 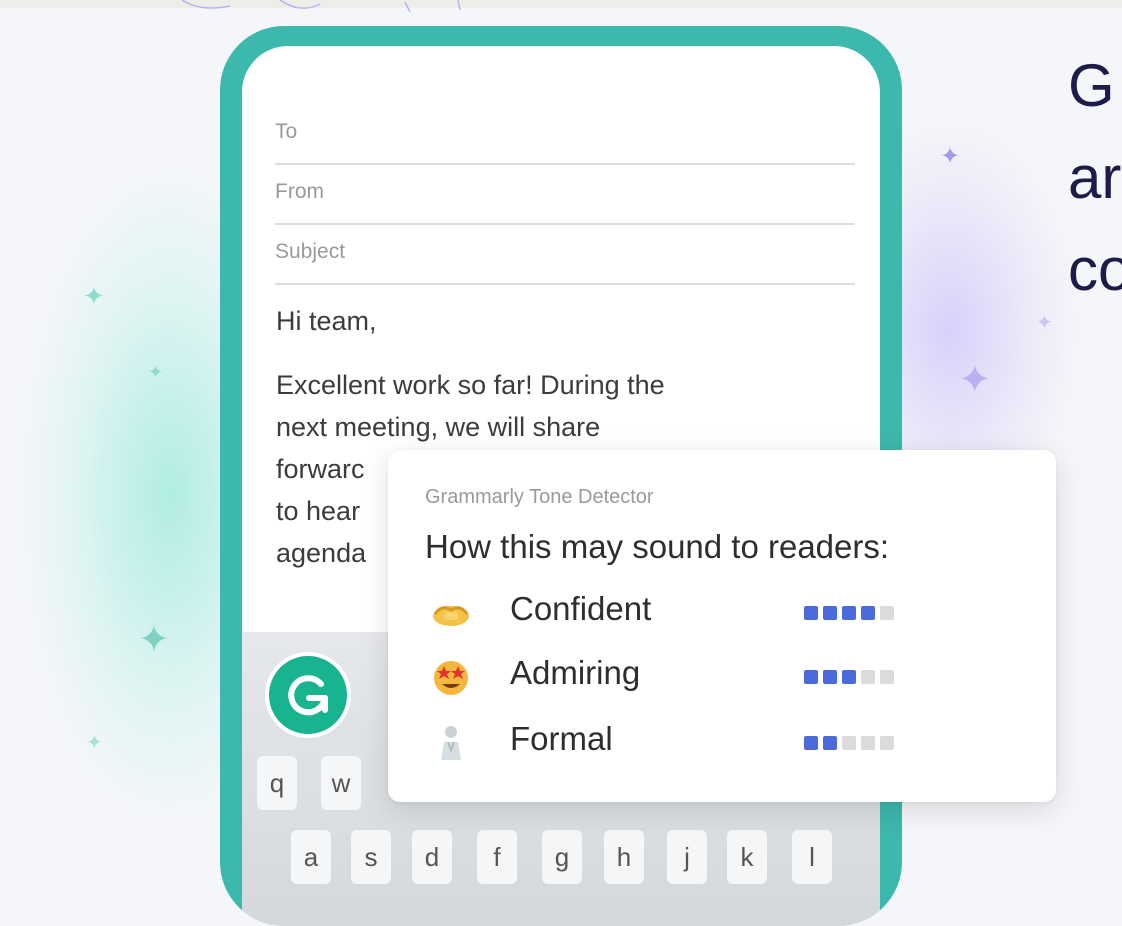 What do you see at coordinates (722, 612) in the screenshot?
I see `tone-row-confident: Confident` at bounding box center [722, 612].